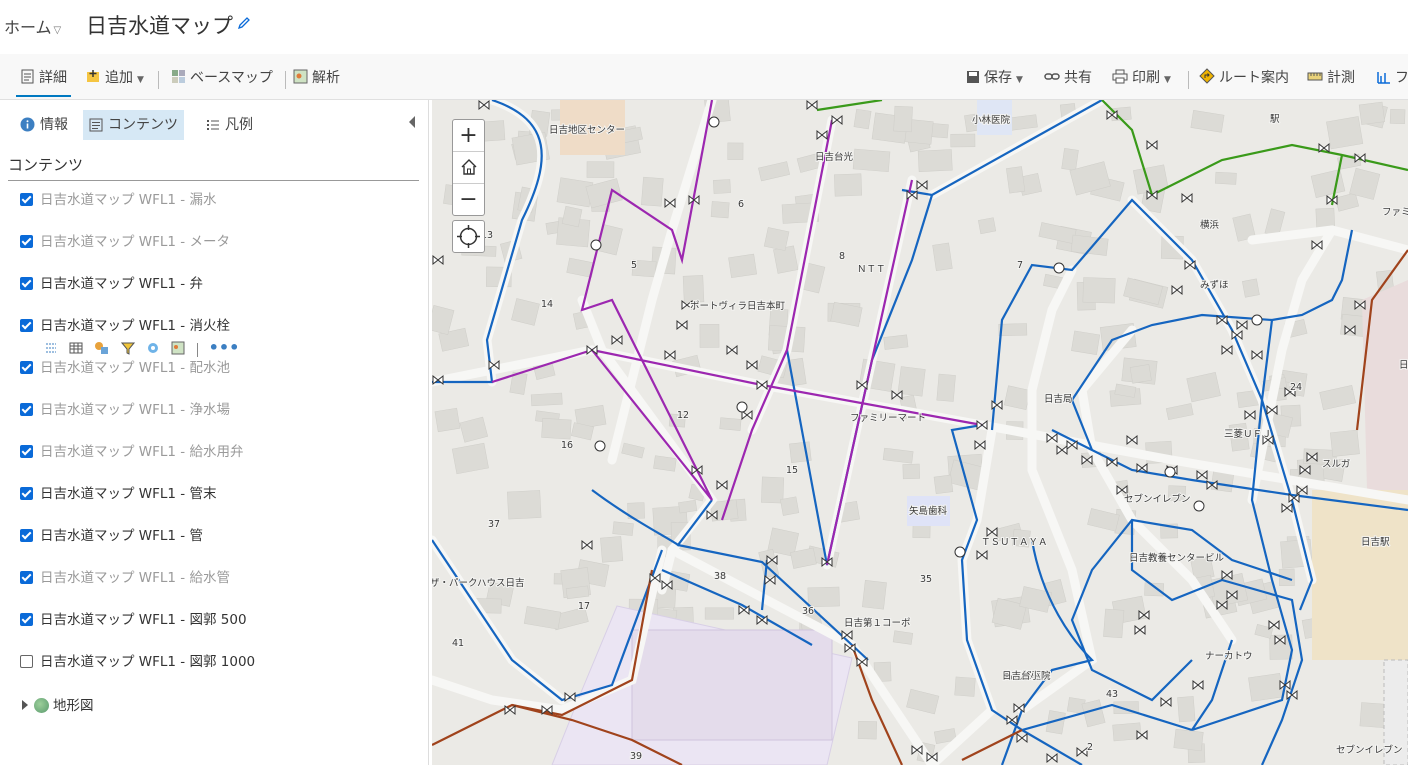 This screenshot has width=1408, height=765. What do you see at coordinates (27, 76) in the screenshot?
I see `details-icon` at bounding box center [27, 76].